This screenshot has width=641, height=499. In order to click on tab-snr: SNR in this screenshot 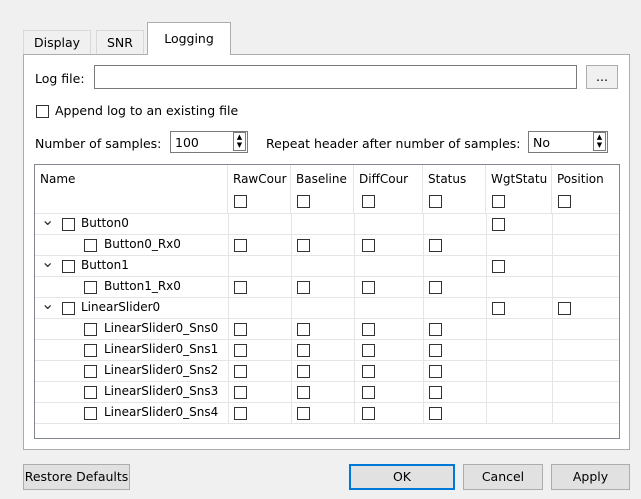, I will do `click(120, 42)`.